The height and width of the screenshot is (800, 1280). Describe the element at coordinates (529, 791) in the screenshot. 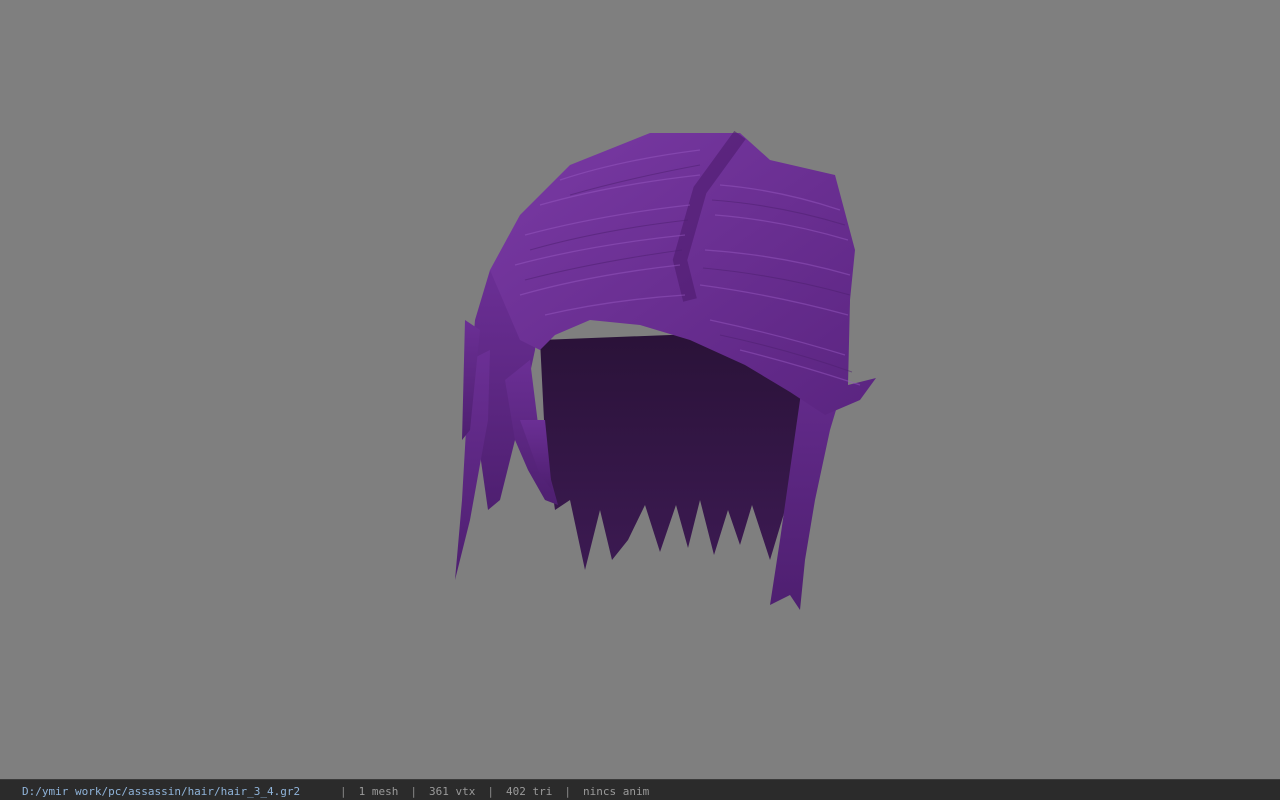

I see `triangle-count: 402 tri` at that location.